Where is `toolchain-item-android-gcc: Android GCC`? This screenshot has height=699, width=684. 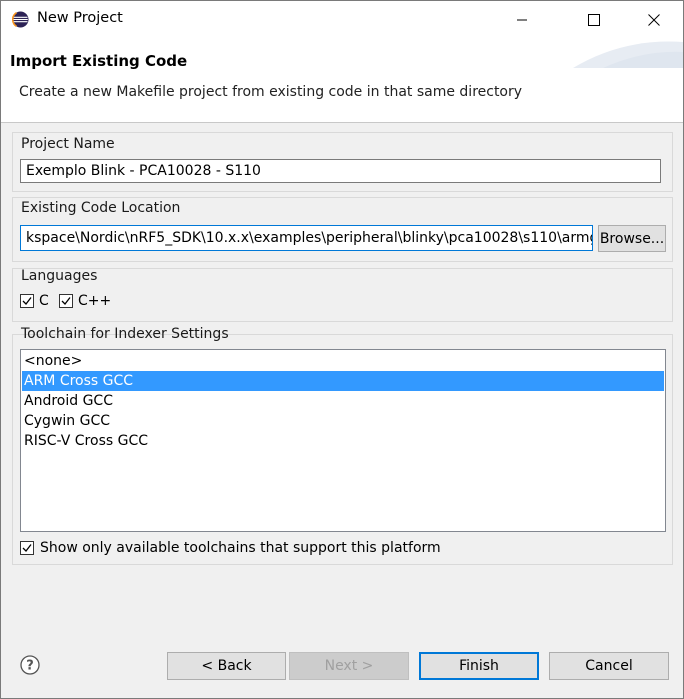 toolchain-item-android-gcc: Android GCC is located at coordinates (343, 401).